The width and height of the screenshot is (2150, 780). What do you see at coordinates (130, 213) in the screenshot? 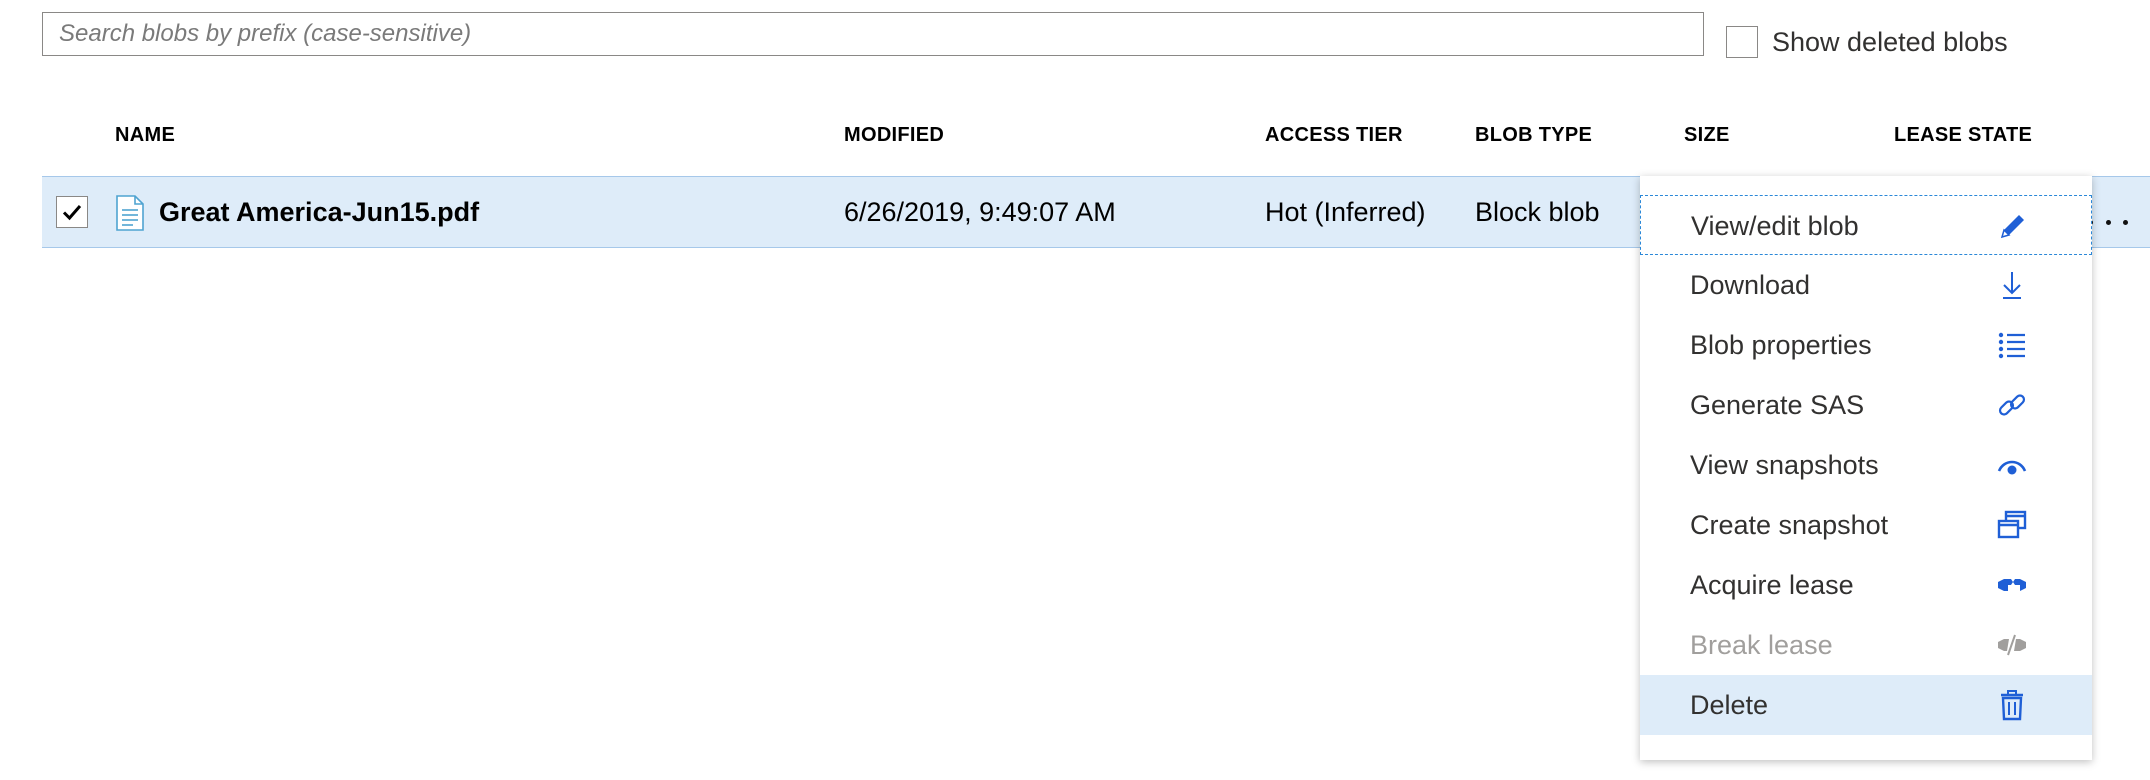
I see `document-icon` at bounding box center [130, 213].